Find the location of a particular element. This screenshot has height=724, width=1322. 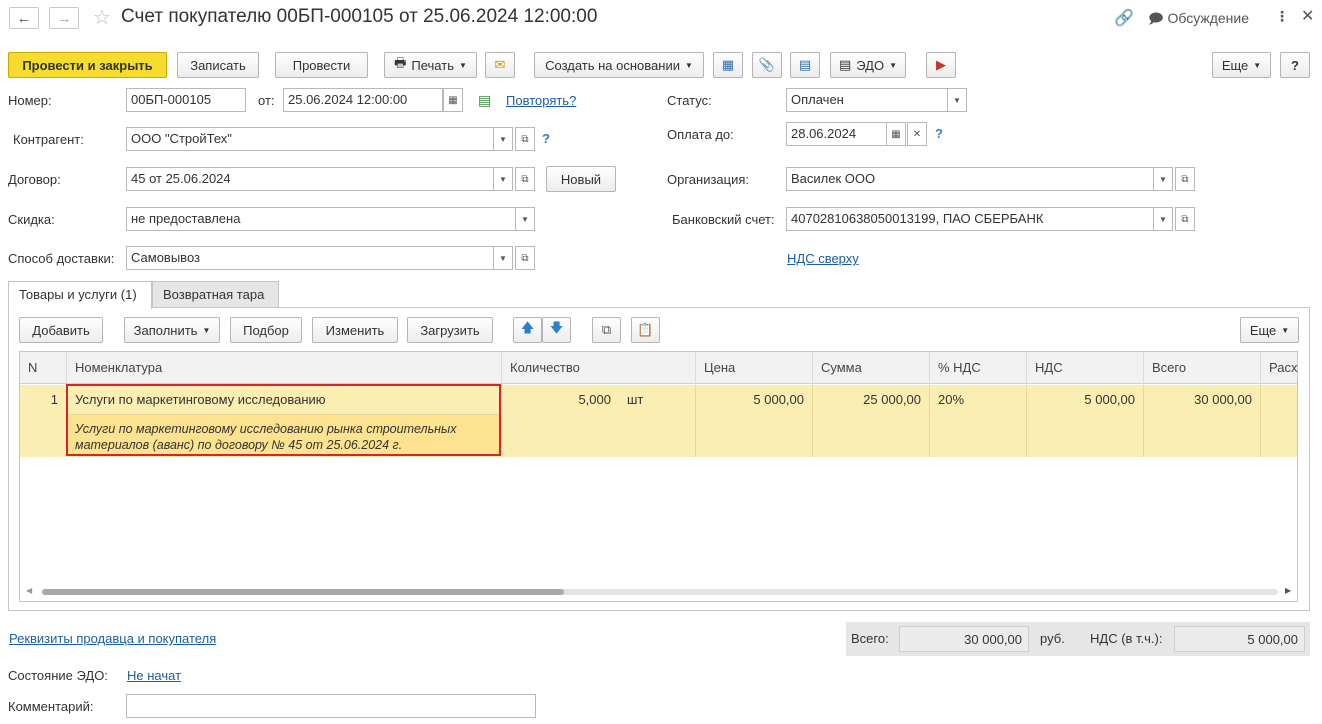

total-value: 30 000,00 is located at coordinates (964, 639).